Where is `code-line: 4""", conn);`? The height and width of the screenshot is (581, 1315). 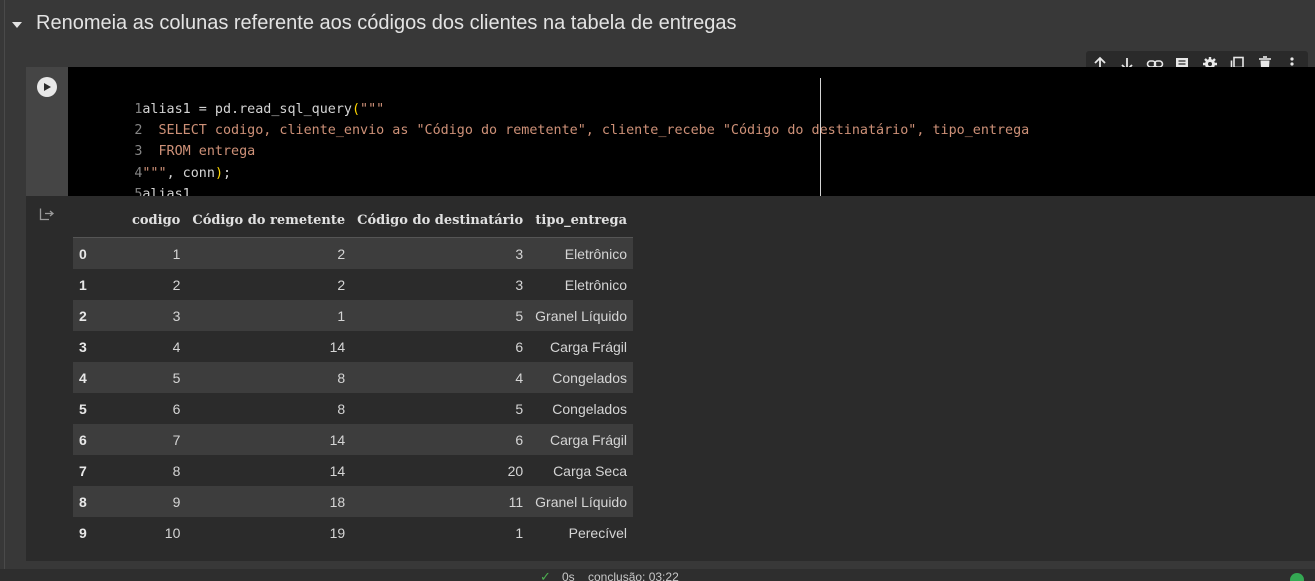
code-line: 4""", conn); is located at coordinates (149, 161).